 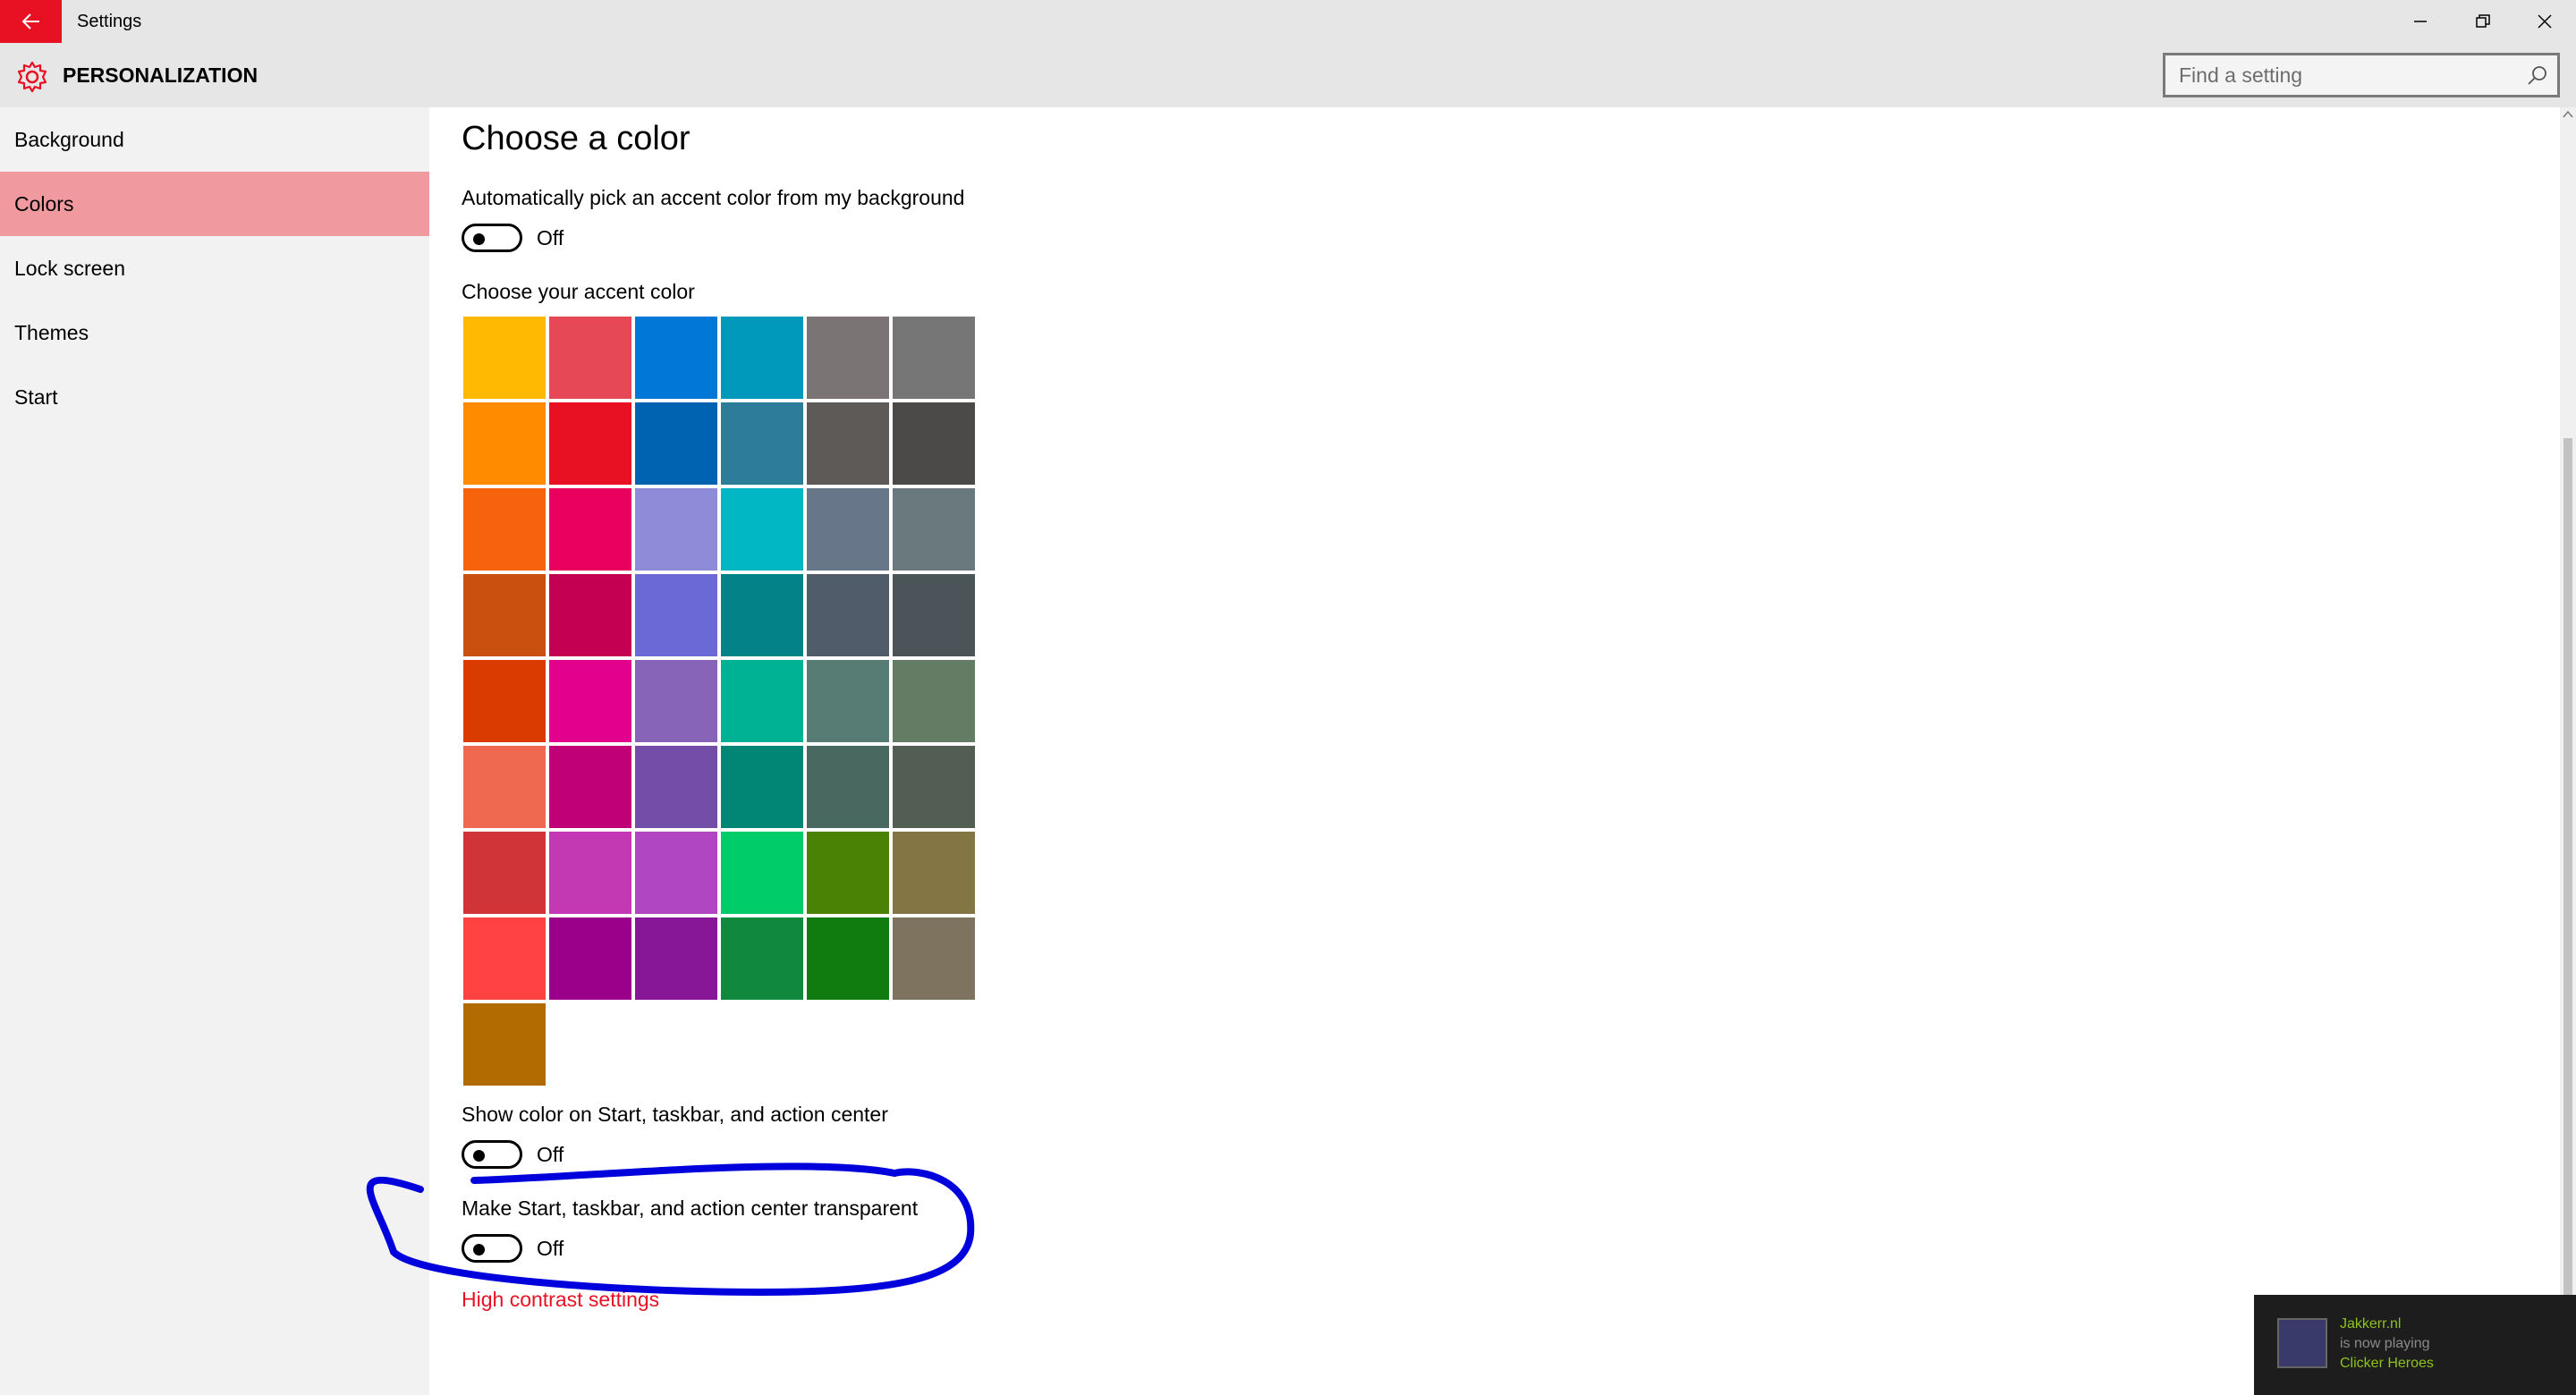 What do you see at coordinates (36, 397) in the screenshot?
I see `sidebar-item-label: Start` at bounding box center [36, 397].